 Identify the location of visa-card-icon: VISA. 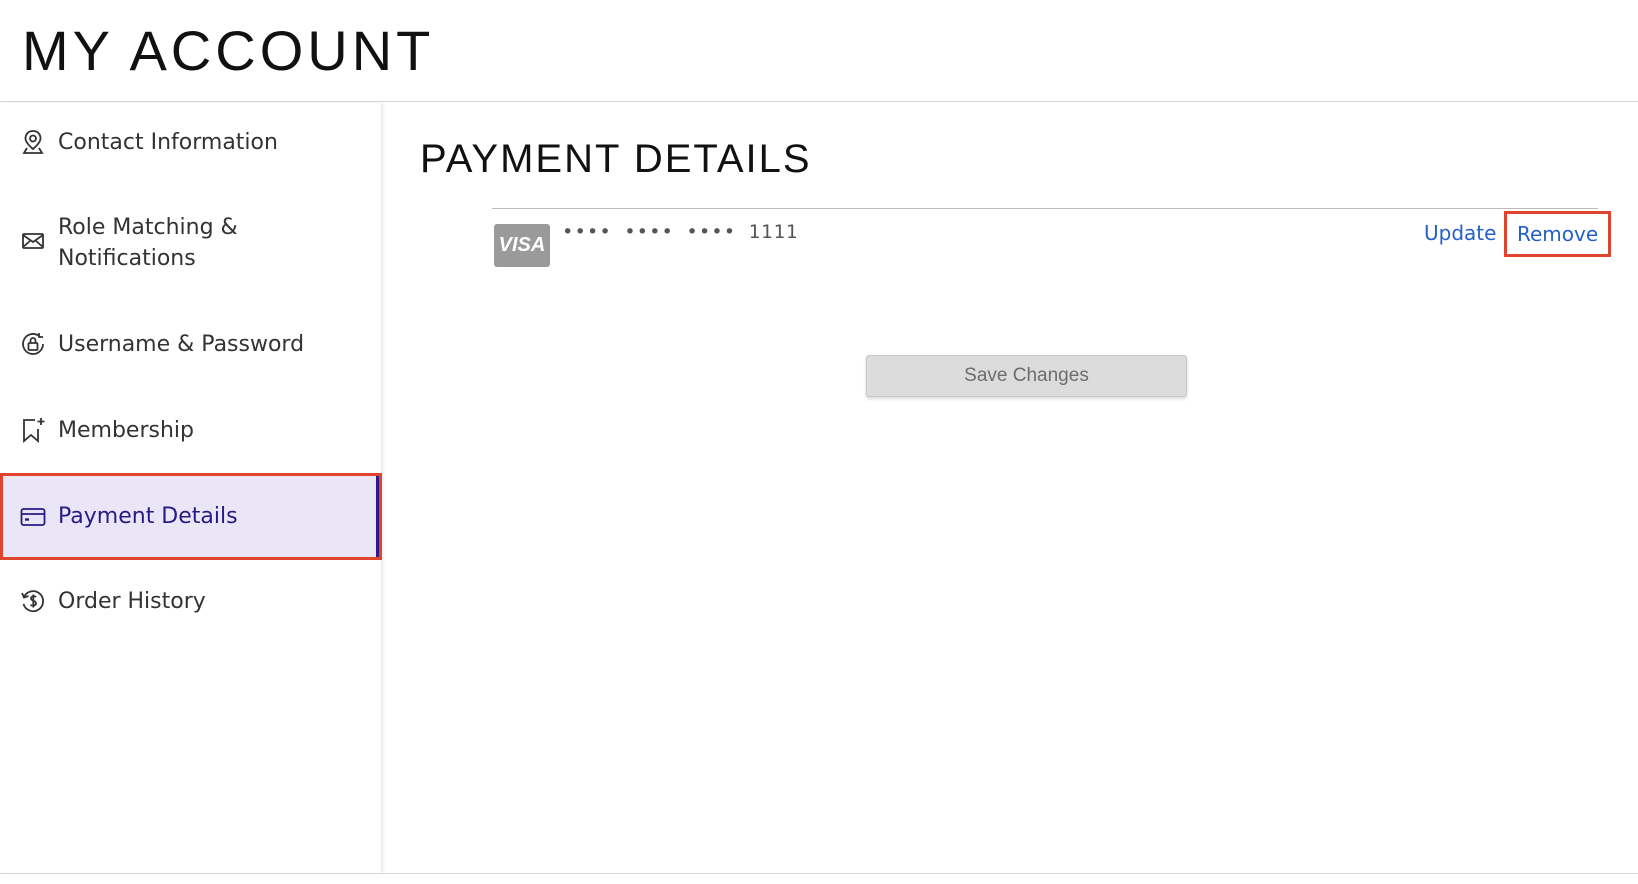
(522, 245).